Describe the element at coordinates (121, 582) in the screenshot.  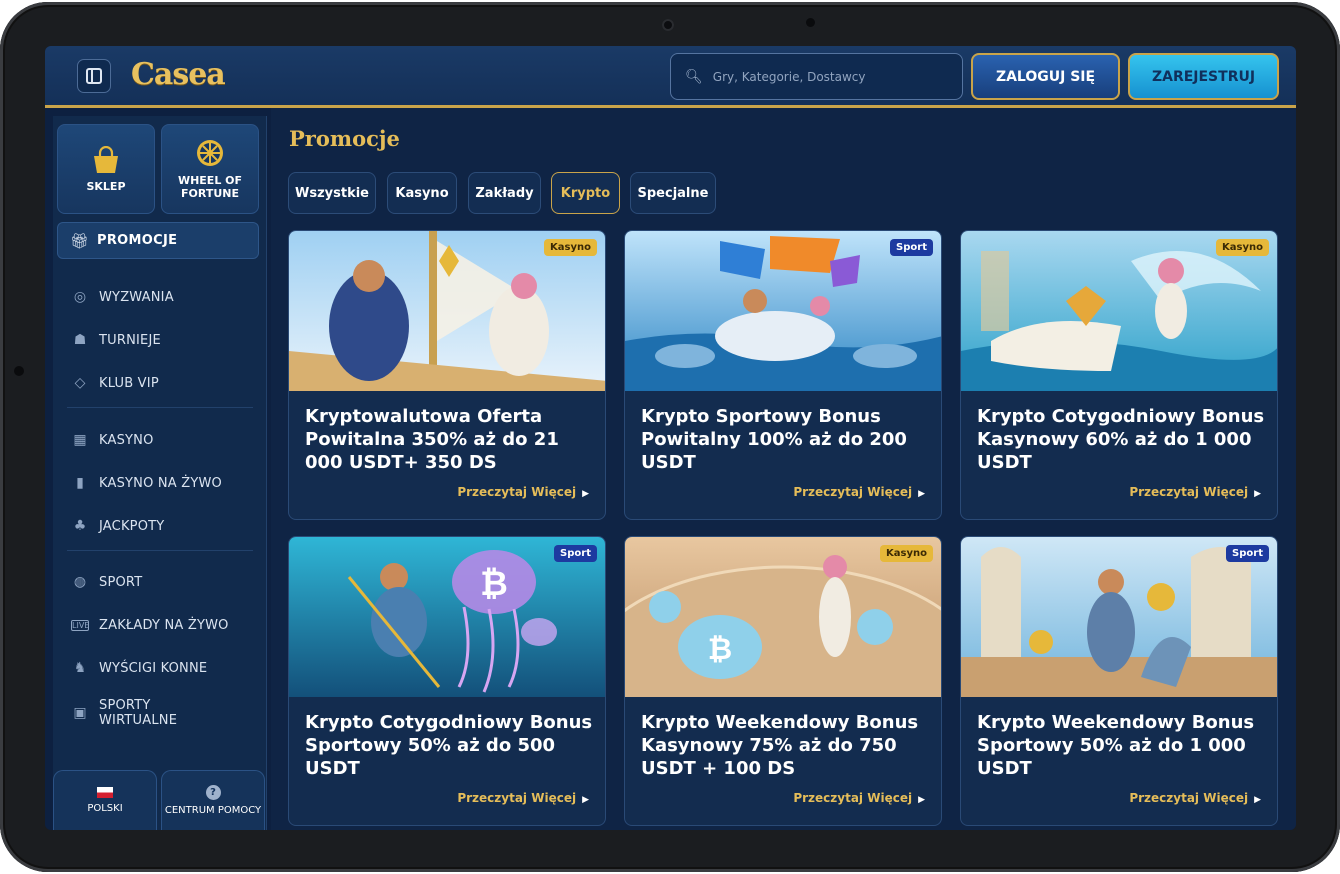
I see `sidebar-item-label: SPORT` at that location.